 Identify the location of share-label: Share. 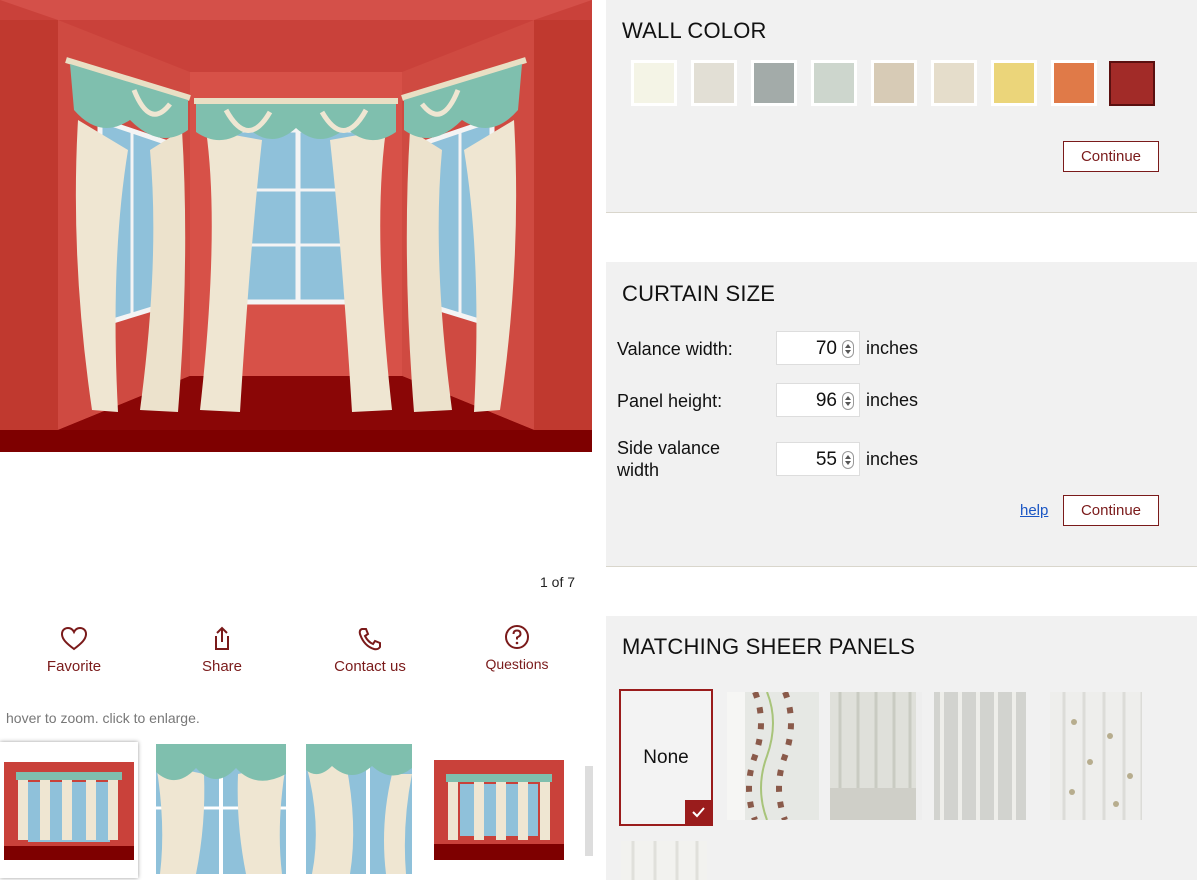
(222, 666).